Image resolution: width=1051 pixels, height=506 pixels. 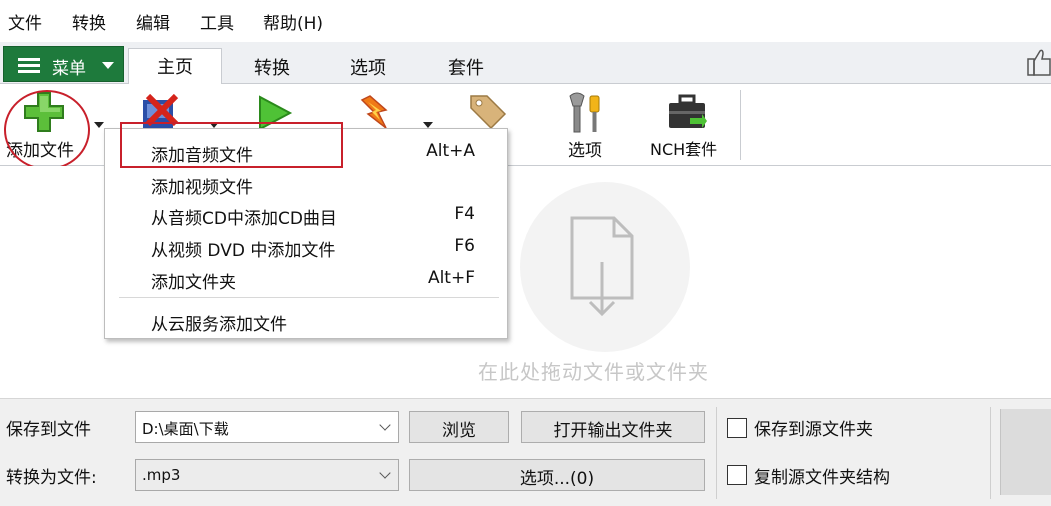 What do you see at coordinates (584, 112) in the screenshot?
I see `wrench-screwdriver-icon` at bounding box center [584, 112].